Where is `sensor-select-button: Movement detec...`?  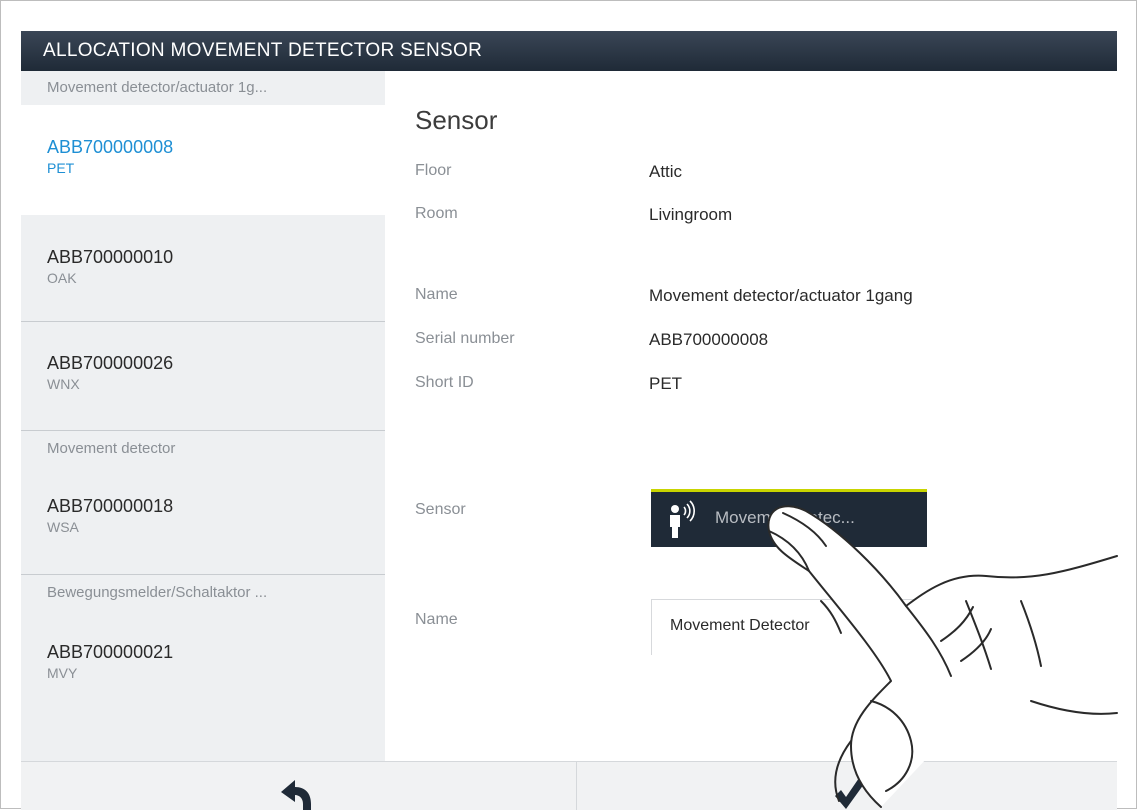
sensor-select-button: Movement detec... is located at coordinates (789, 518).